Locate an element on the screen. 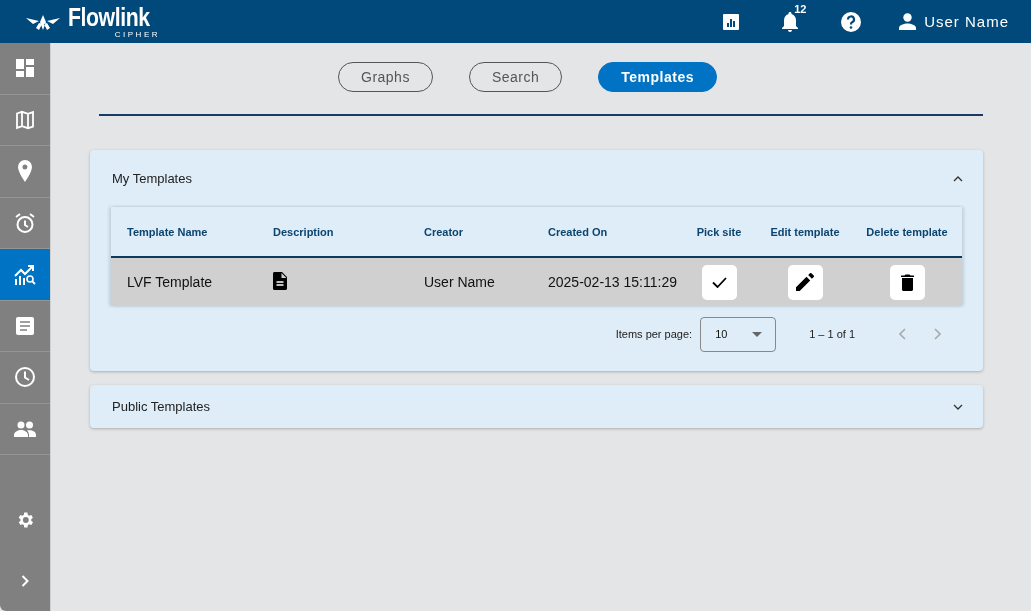 Image resolution: width=1031 pixels, height=611 pixels. checkmark-icon is located at coordinates (719, 282).